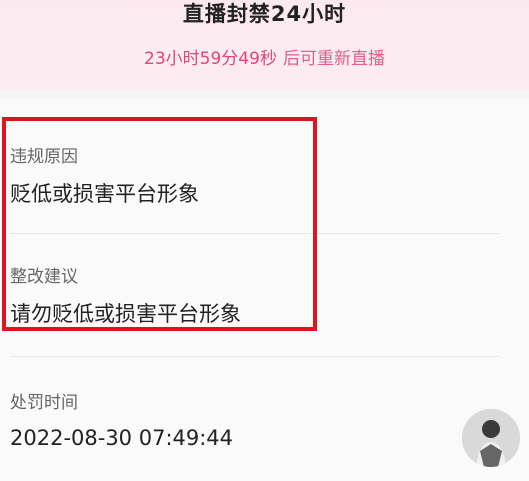 The height and width of the screenshot is (481, 529). I want to click on person-icon, so click(491, 438).